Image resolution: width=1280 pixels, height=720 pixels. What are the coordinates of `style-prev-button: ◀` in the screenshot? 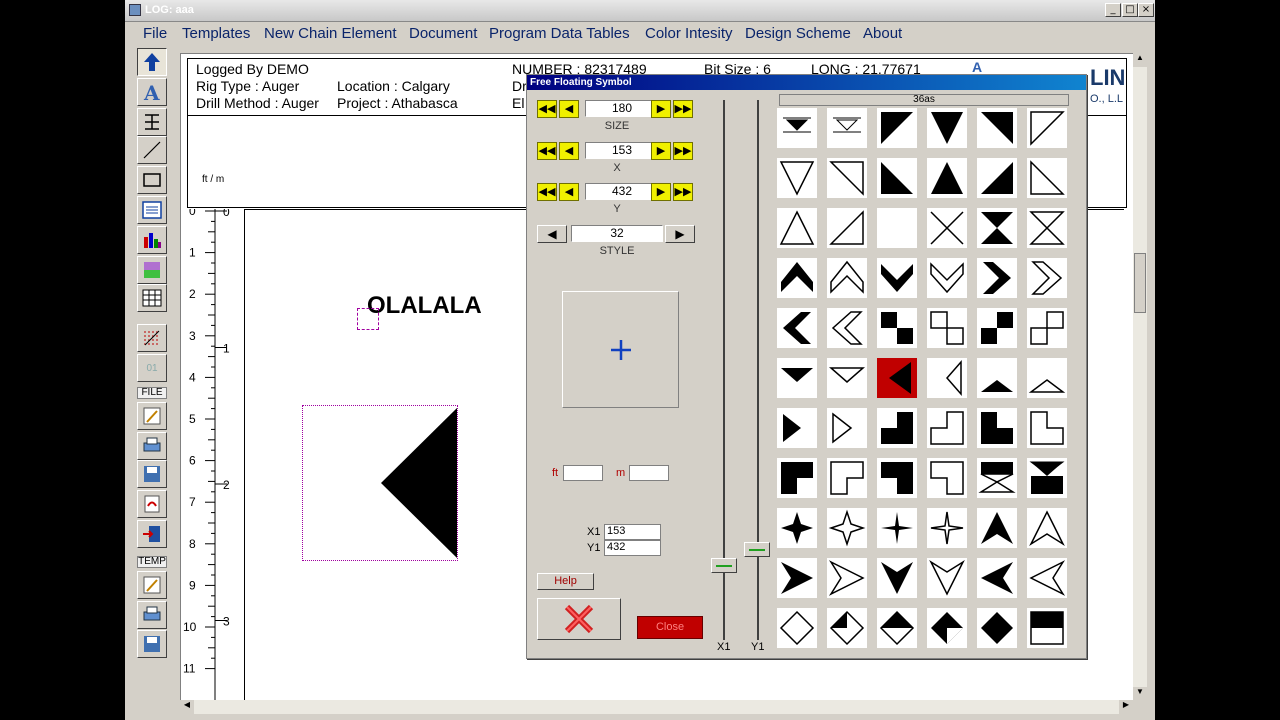 It's located at (552, 234).